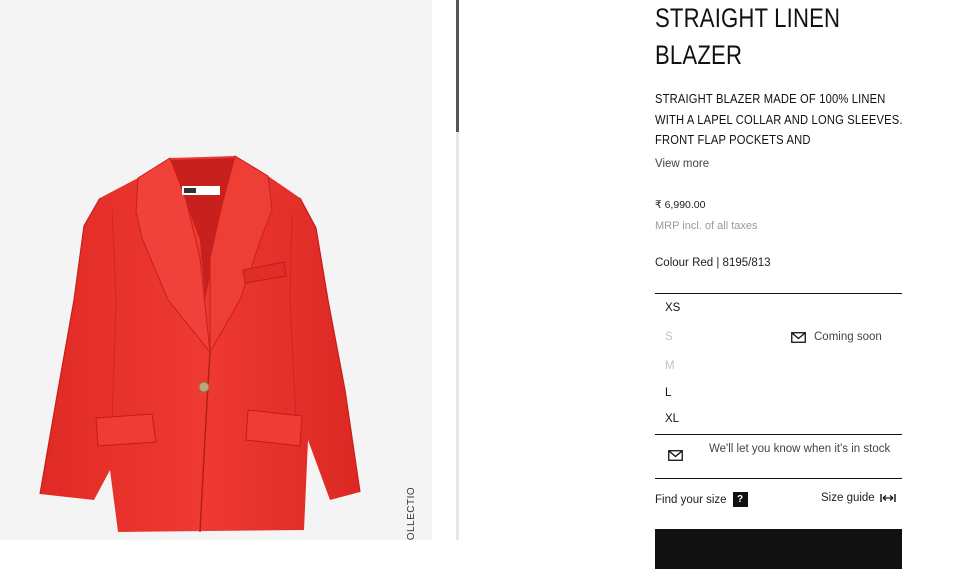 This screenshot has width=960, height=569. What do you see at coordinates (411, 514) in the screenshot?
I see `collection-label: COLLECTION` at bounding box center [411, 514].